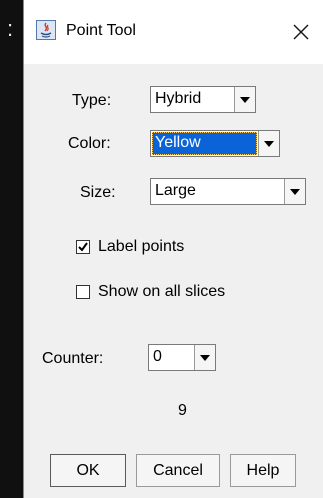 Image resolution: width=323 pixels, height=498 pixels. Describe the element at coordinates (204, 143) in the screenshot. I see `color-value: Yellow` at that location.